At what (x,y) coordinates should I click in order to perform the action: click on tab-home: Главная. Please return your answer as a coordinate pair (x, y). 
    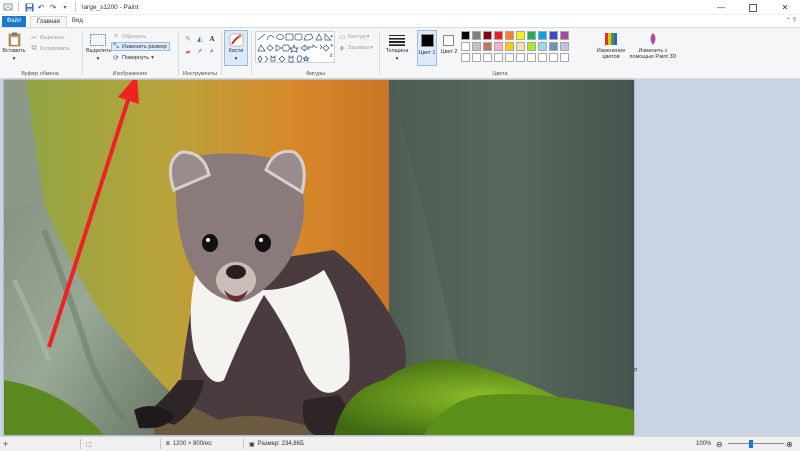
    Looking at the image, I should click on (48, 21).